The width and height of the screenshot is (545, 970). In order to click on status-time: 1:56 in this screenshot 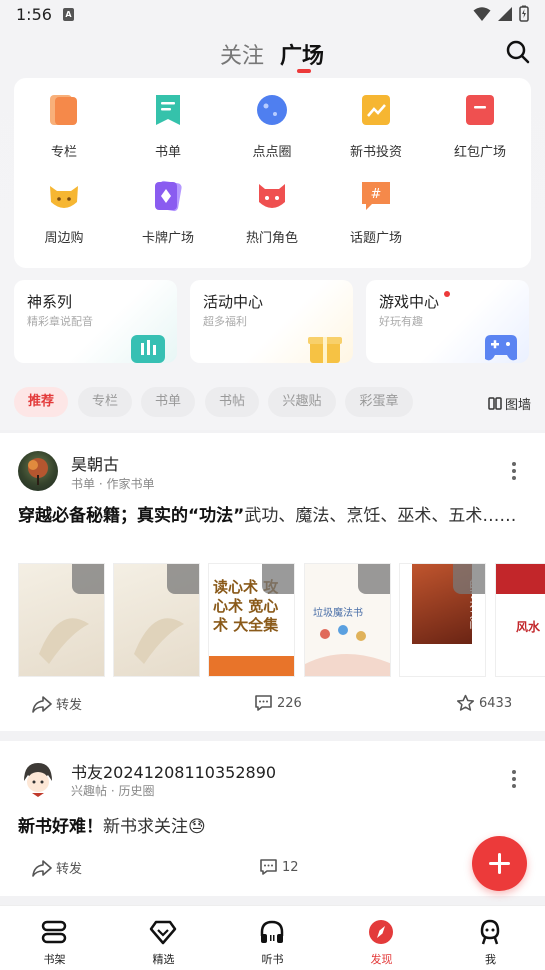, I will do `click(34, 14)`.